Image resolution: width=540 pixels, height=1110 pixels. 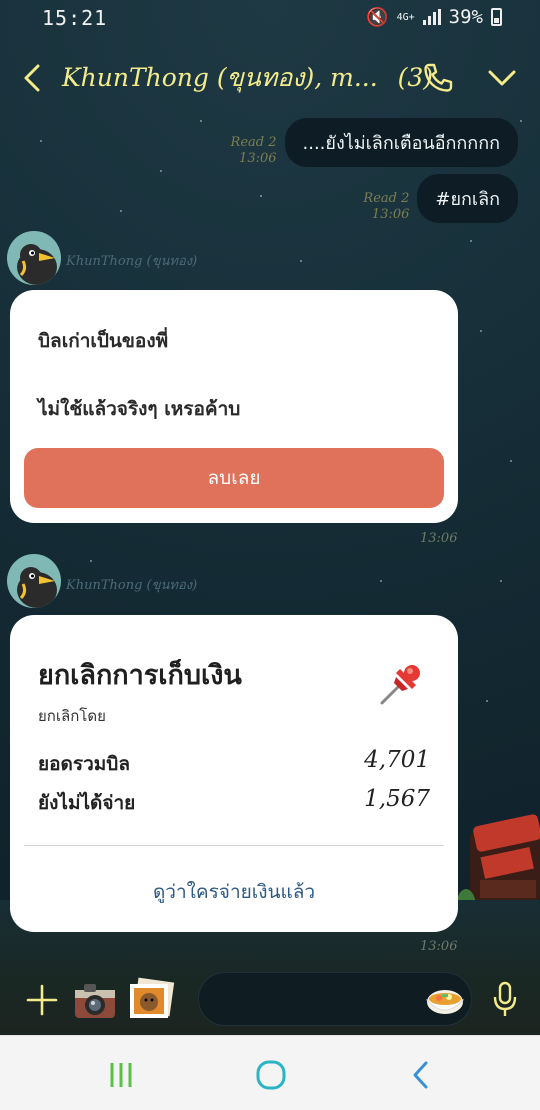 What do you see at coordinates (496, 17) in the screenshot?
I see `battery-icon` at bounding box center [496, 17].